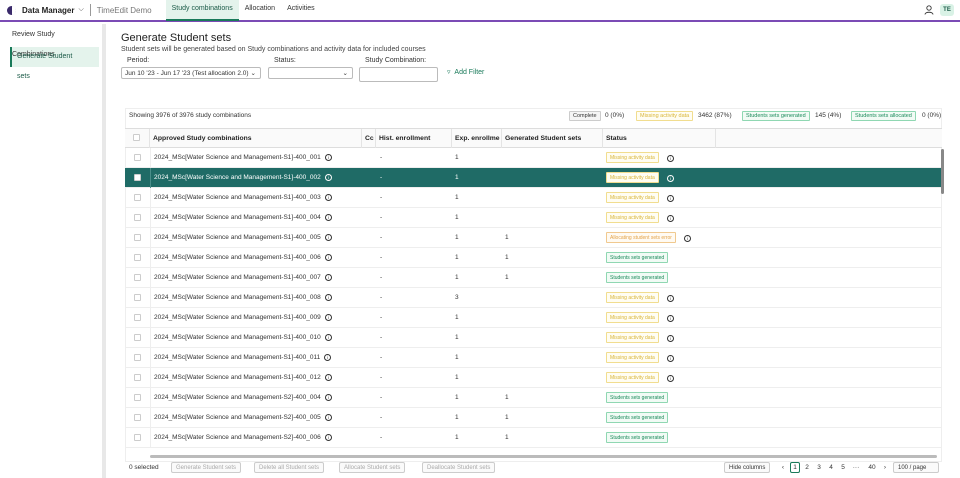 The width and height of the screenshot is (960, 478). What do you see at coordinates (136, 137) in the screenshot?
I see `select-all-checkbox` at bounding box center [136, 137].